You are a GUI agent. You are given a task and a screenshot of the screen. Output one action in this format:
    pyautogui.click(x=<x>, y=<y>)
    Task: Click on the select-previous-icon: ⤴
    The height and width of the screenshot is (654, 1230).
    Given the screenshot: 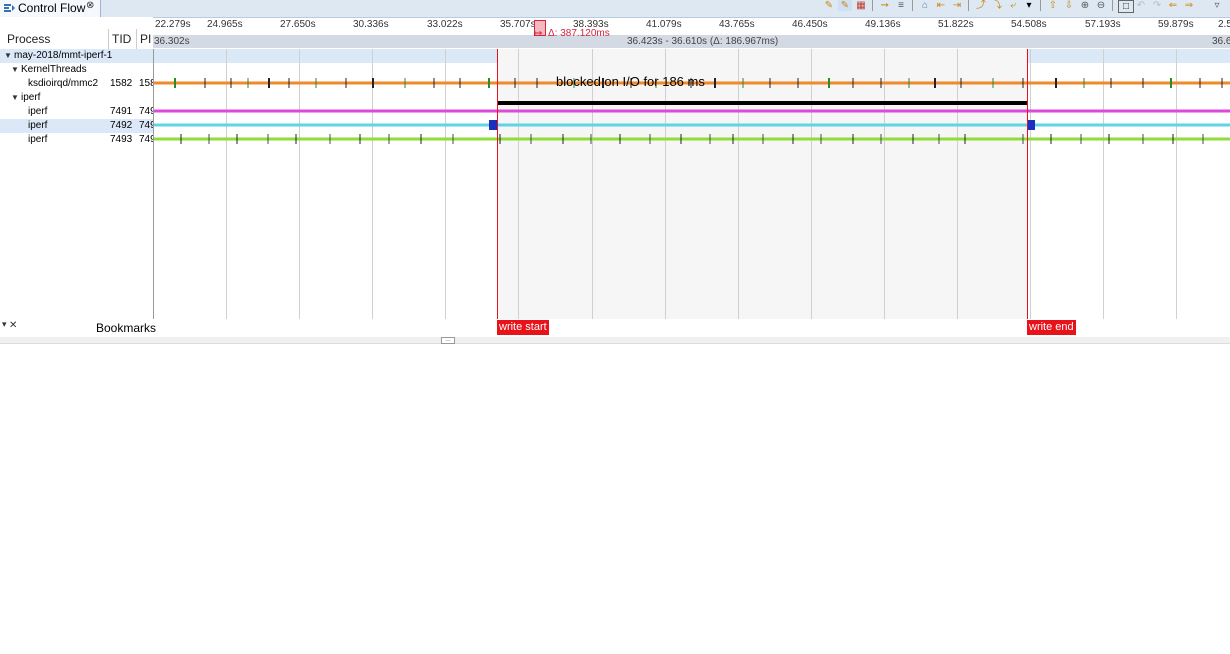 What is the action you would take?
    pyautogui.click(x=981, y=5)
    